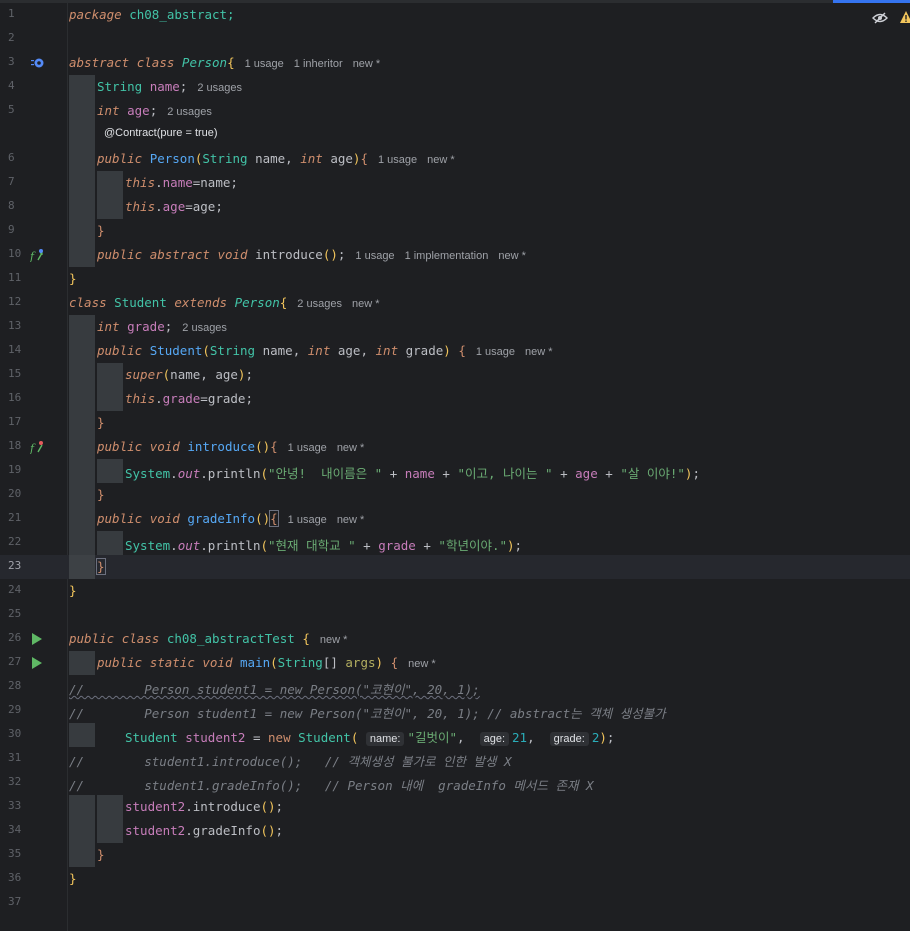  Describe the element at coordinates (15, 517) in the screenshot. I see `line-number: 21` at that location.